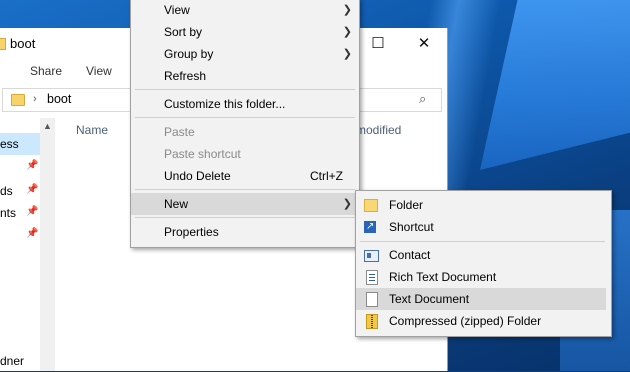 The image size is (630, 372). Describe the element at coordinates (46, 71) in the screenshot. I see `tab-share: Share` at that location.